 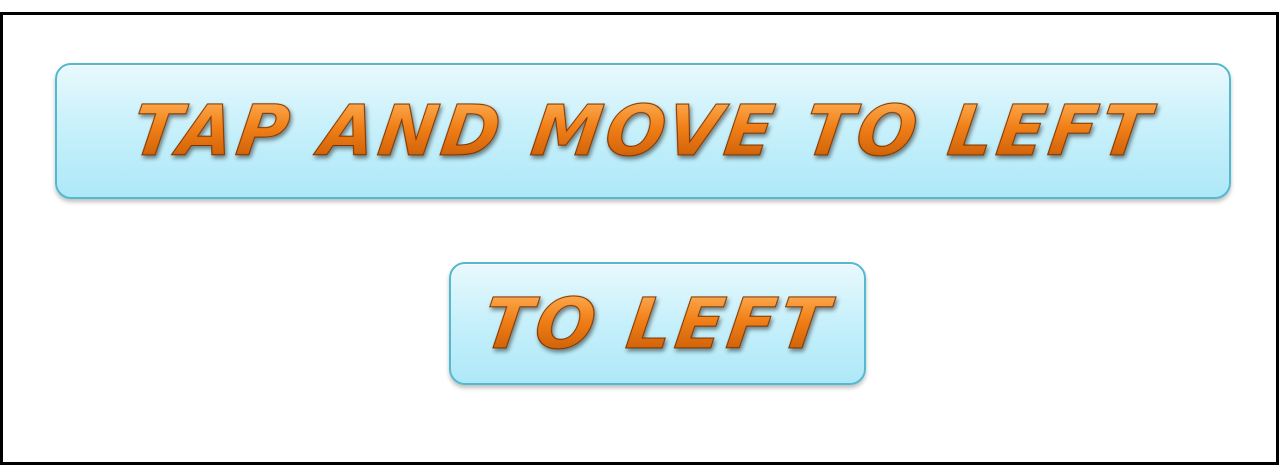 I want to click on to-left-button: TO LEFT, so click(x=657, y=323).